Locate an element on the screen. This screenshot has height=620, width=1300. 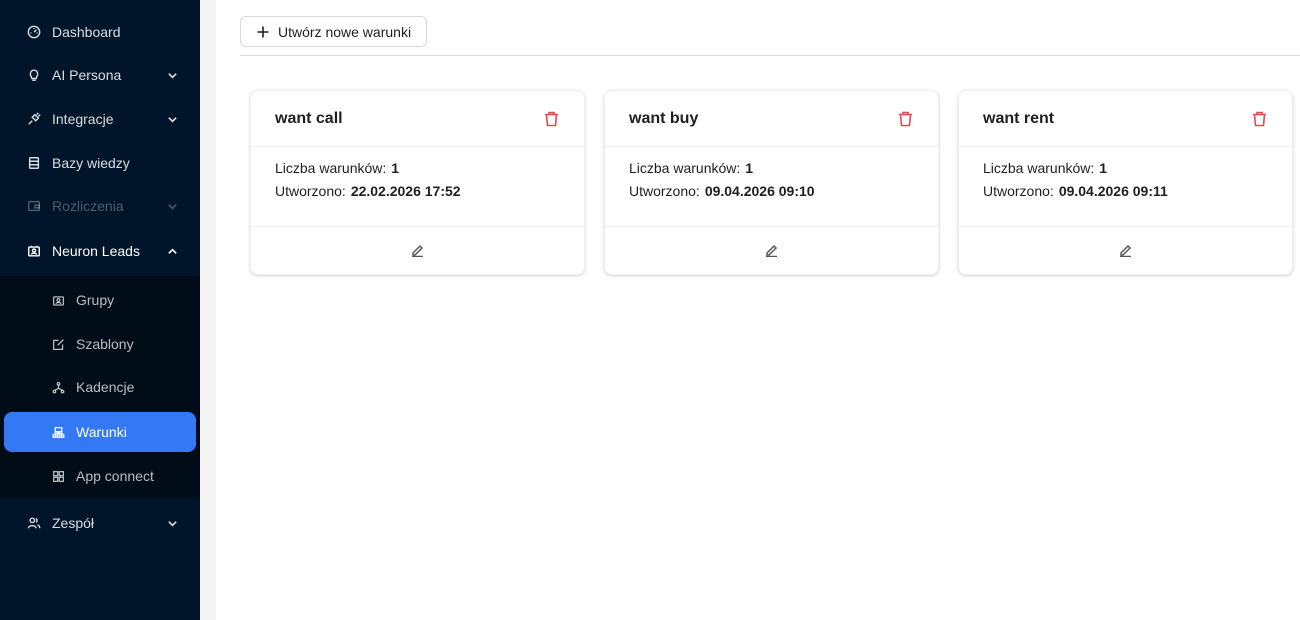
create-conditions-button: Utwórz nowe warunki is located at coordinates (334, 31).